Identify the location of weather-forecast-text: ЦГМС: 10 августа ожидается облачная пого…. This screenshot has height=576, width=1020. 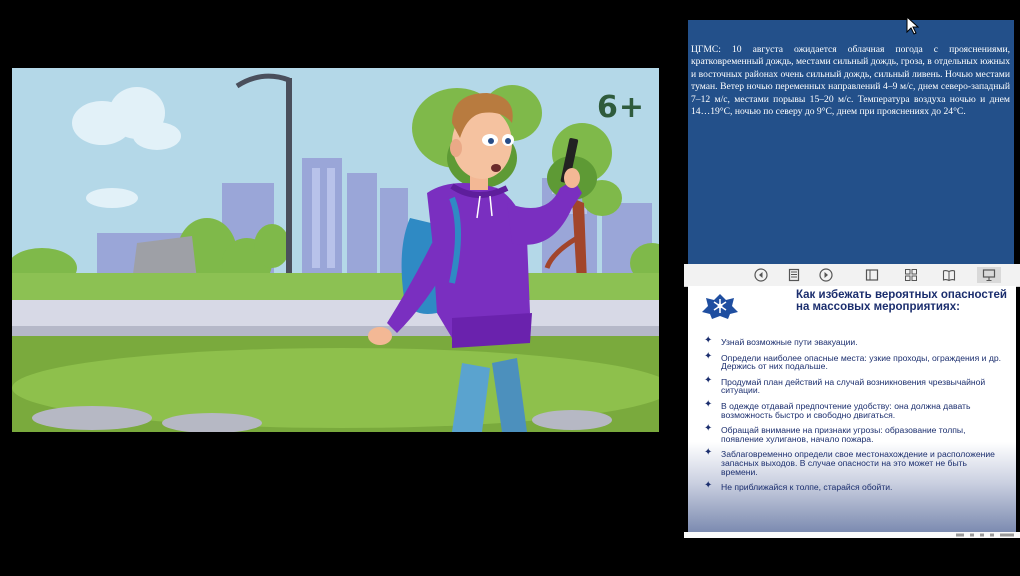
(850, 81).